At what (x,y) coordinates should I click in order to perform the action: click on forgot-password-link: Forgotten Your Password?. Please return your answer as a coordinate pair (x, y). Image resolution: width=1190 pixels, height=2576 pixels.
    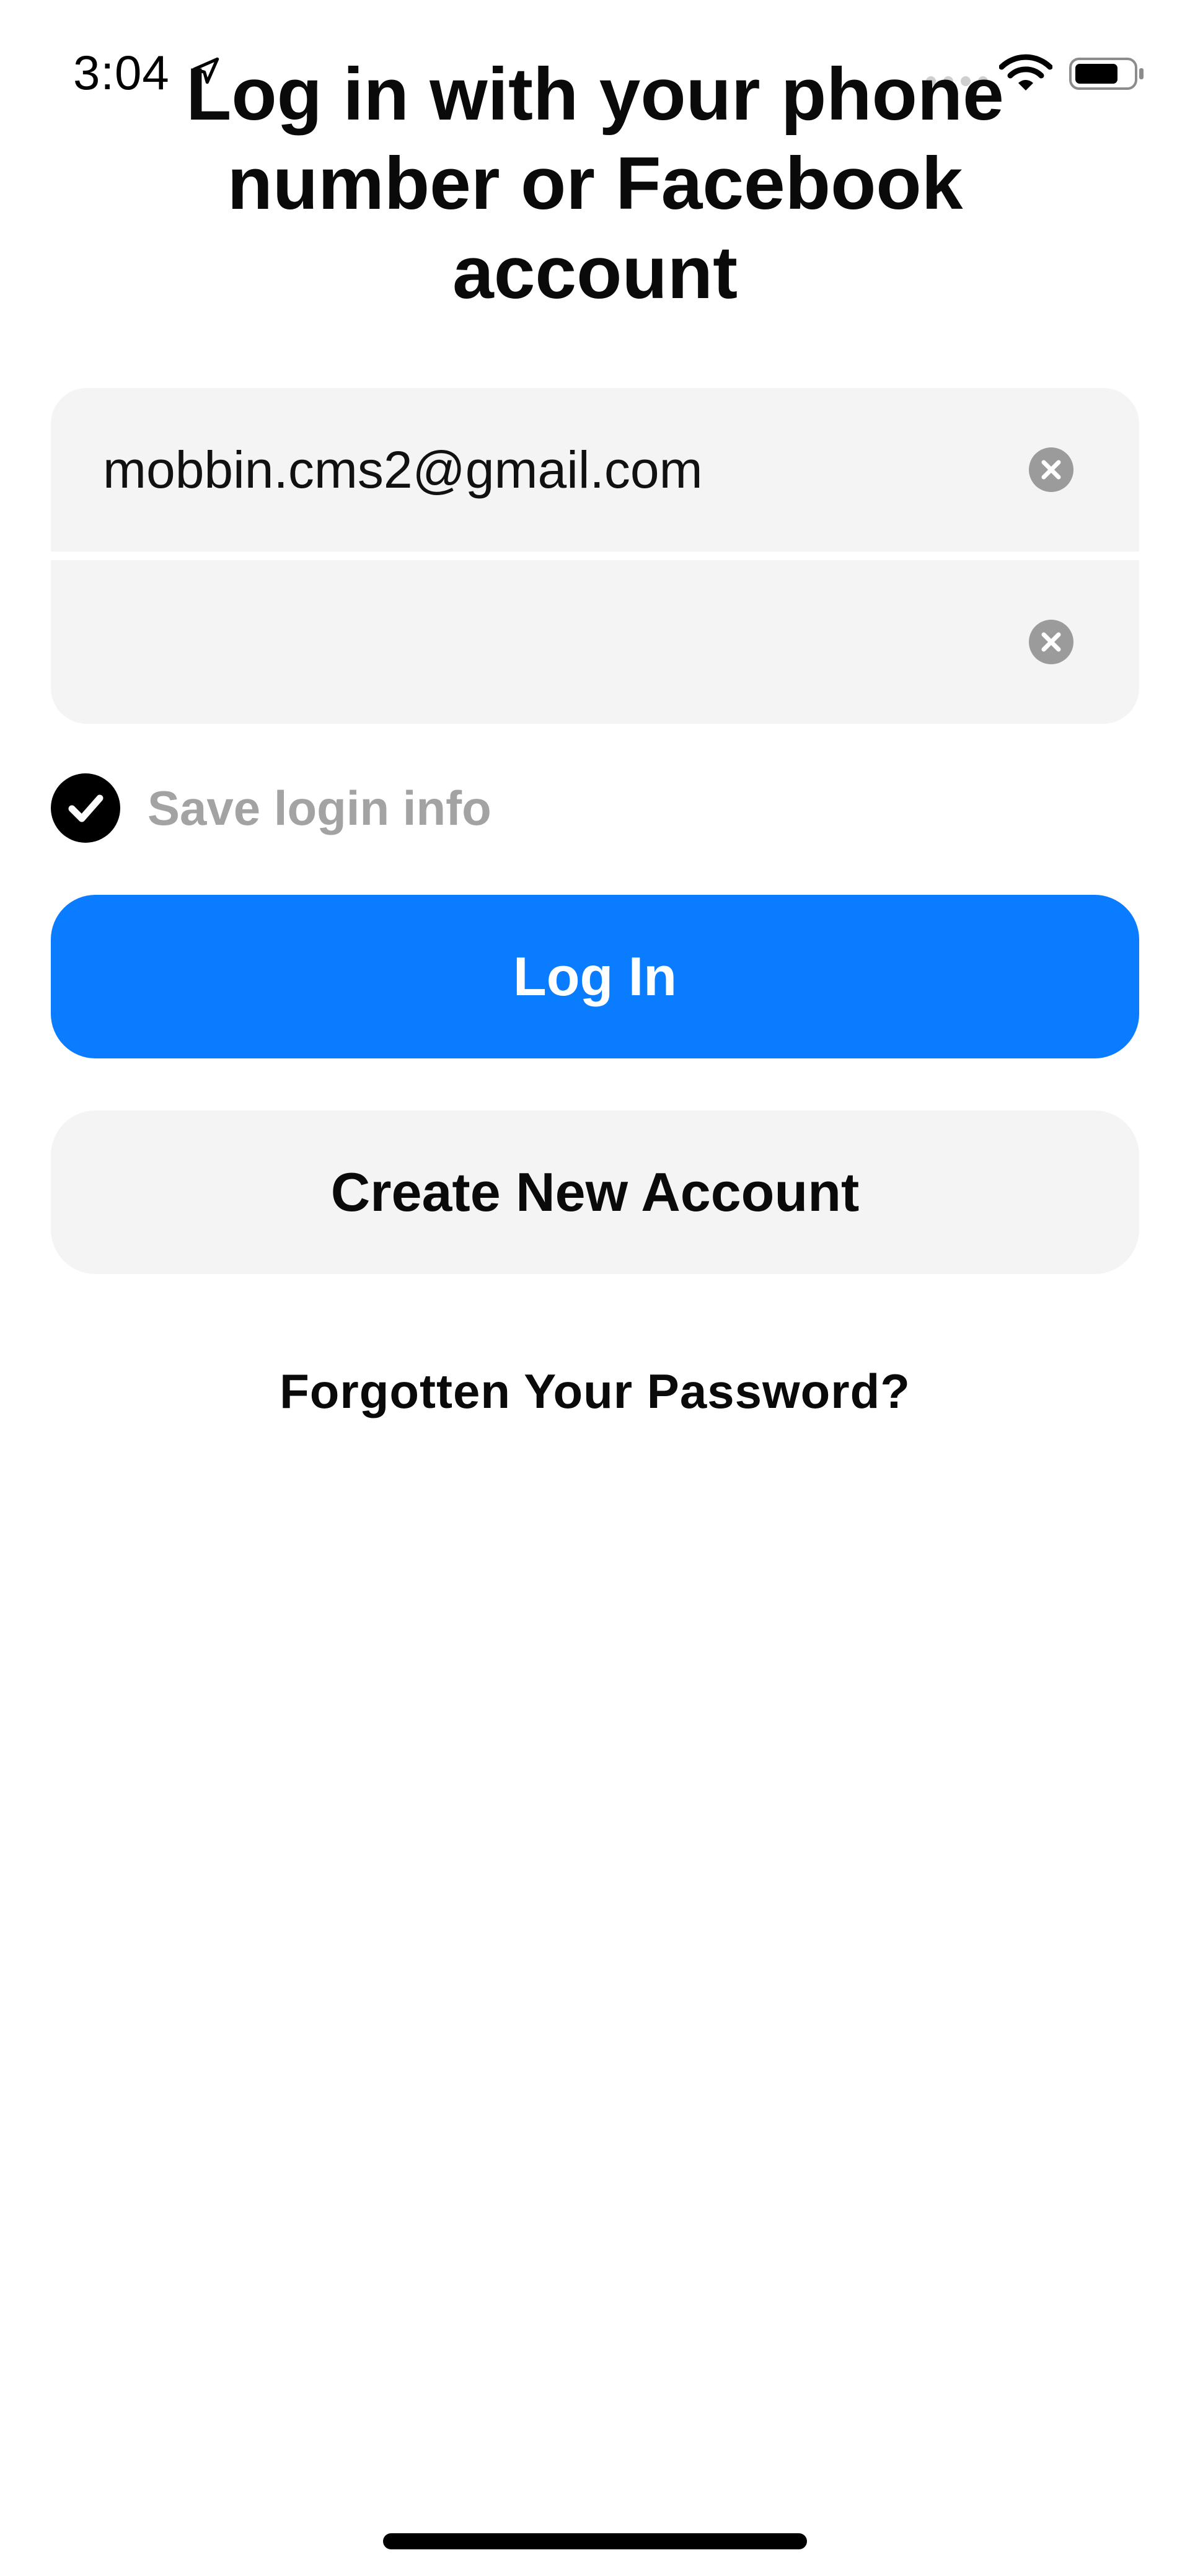
    Looking at the image, I should click on (595, 1392).